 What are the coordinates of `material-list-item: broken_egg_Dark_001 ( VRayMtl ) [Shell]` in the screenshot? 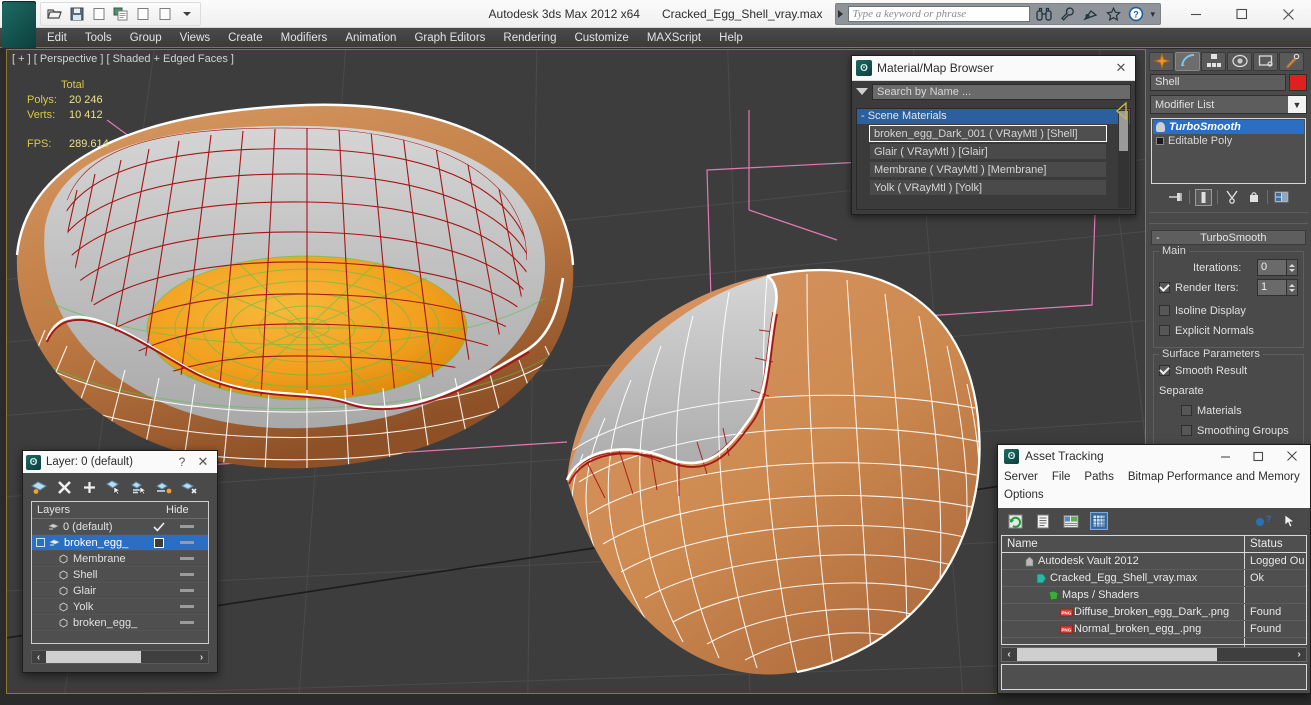 It's located at (988, 133).